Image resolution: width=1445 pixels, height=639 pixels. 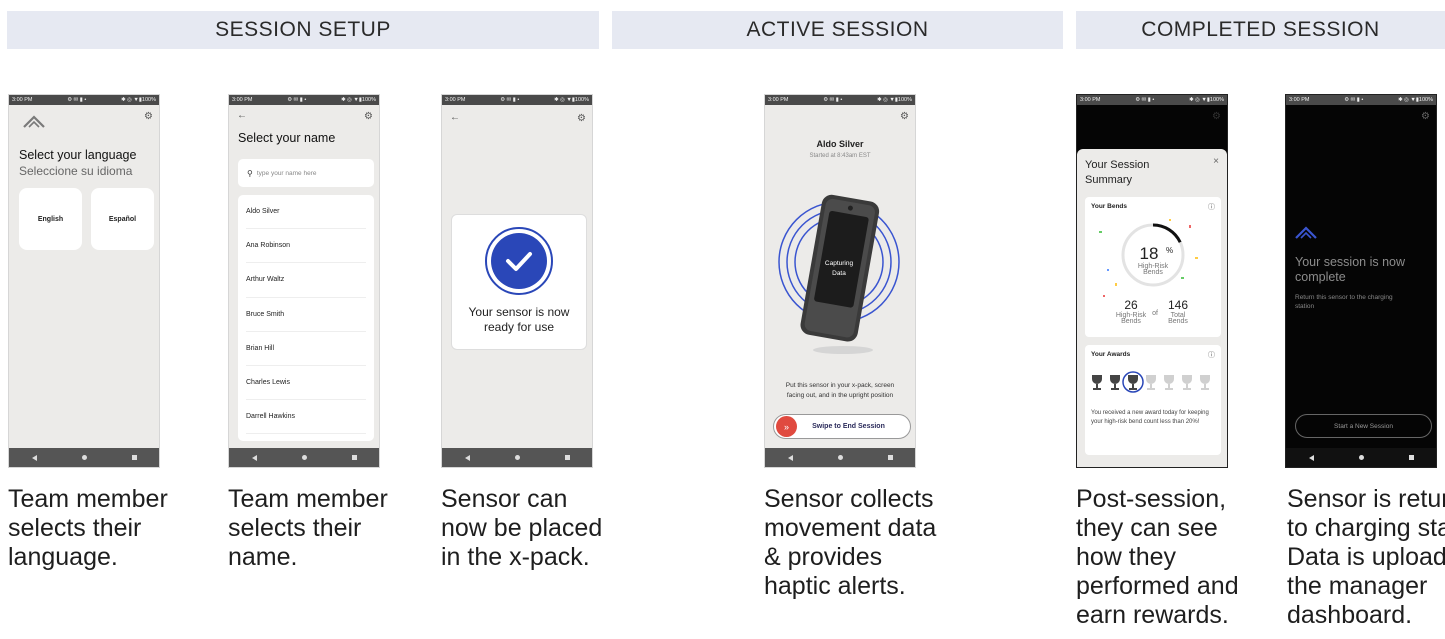 What do you see at coordinates (76, 171) in the screenshot?
I see `language-subtitle: Seleccione su idioma` at bounding box center [76, 171].